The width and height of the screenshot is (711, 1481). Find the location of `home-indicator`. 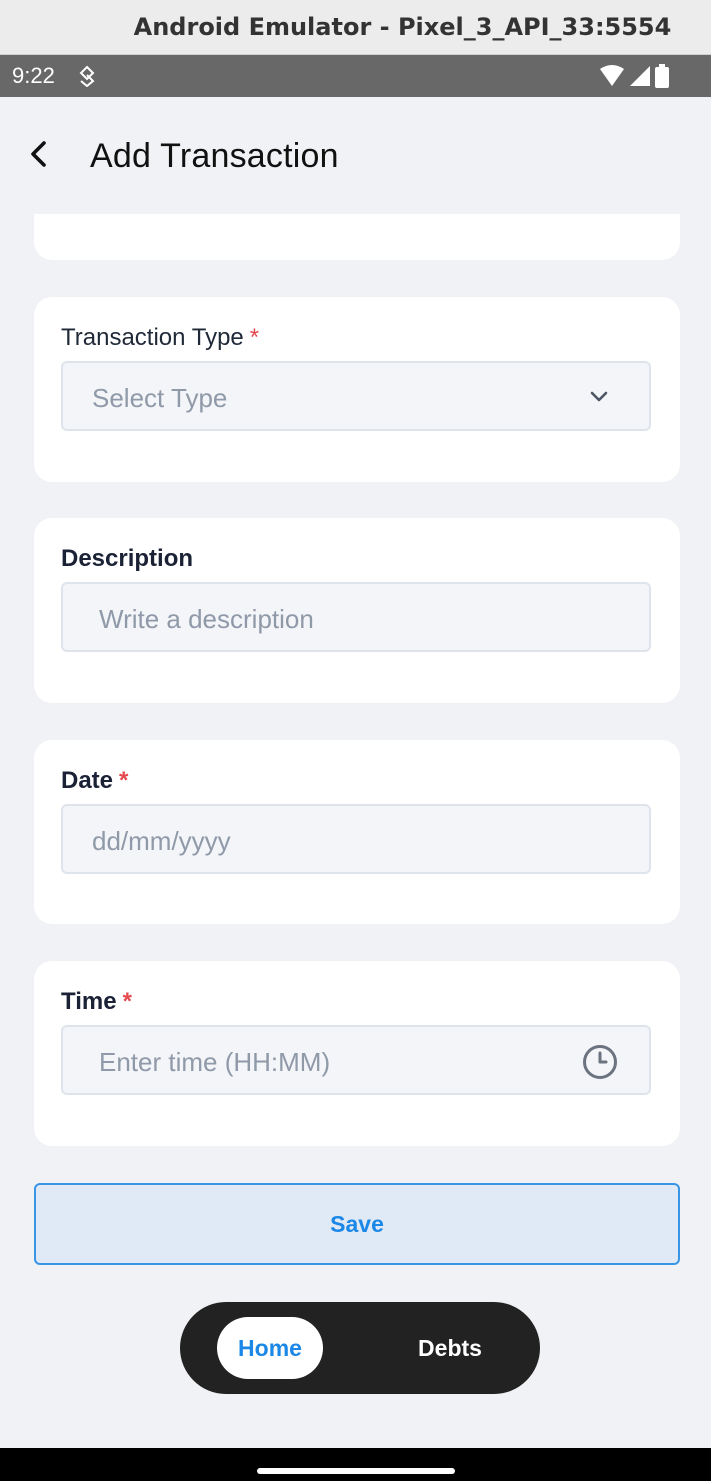

home-indicator is located at coordinates (356, 1471).